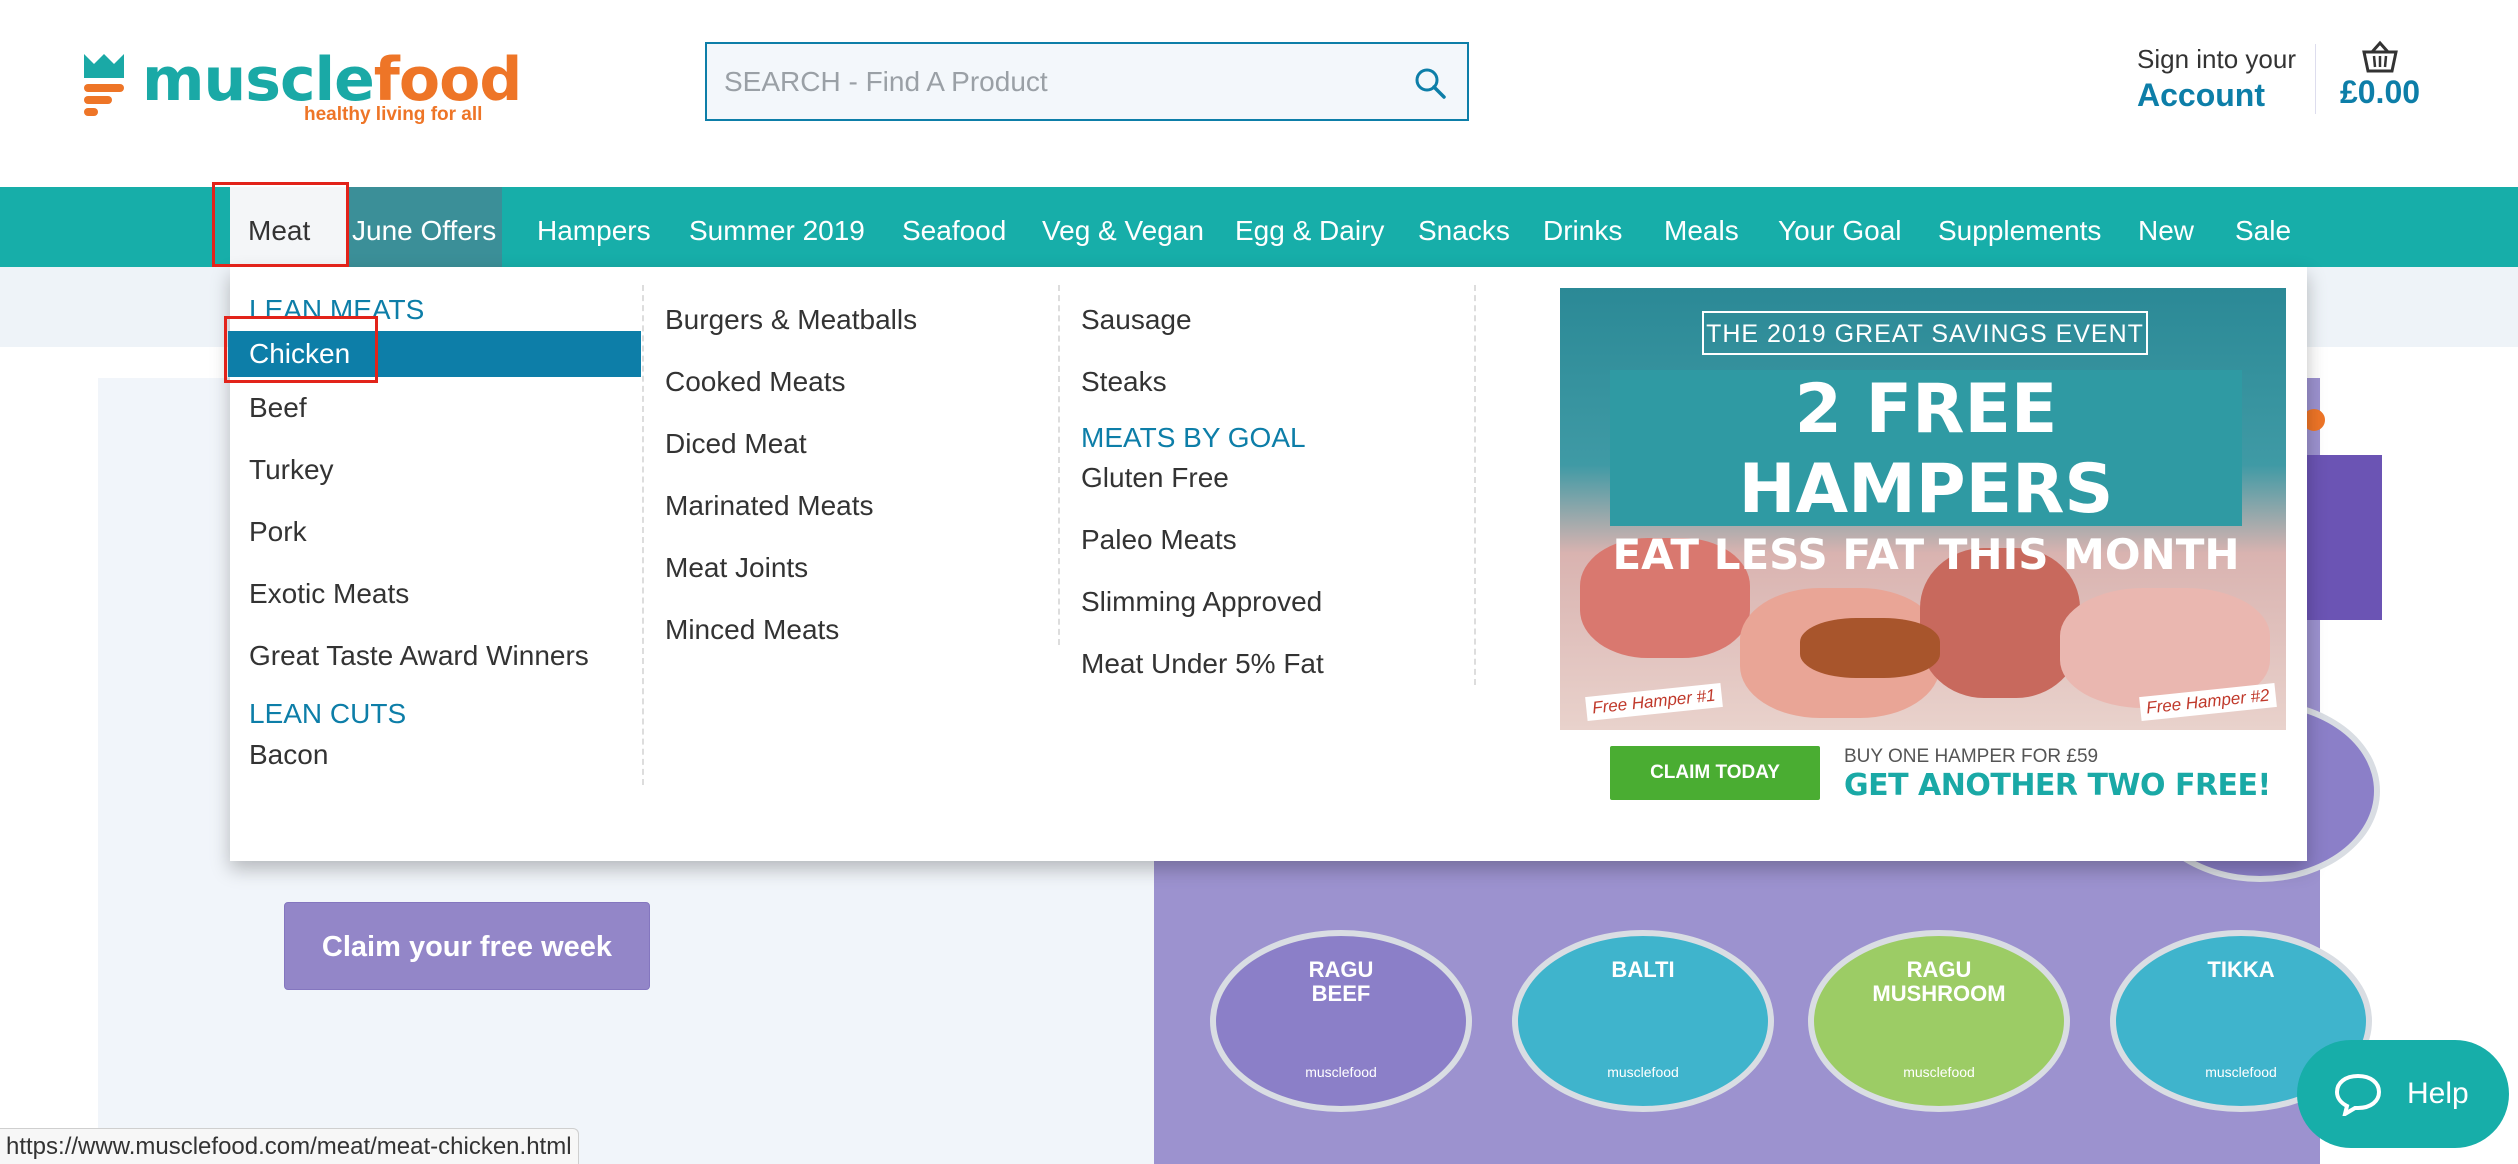  Describe the element at coordinates (855, 506) in the screenshot. I see `menu-item-marinated-meats: Marinated Meats` at that location.